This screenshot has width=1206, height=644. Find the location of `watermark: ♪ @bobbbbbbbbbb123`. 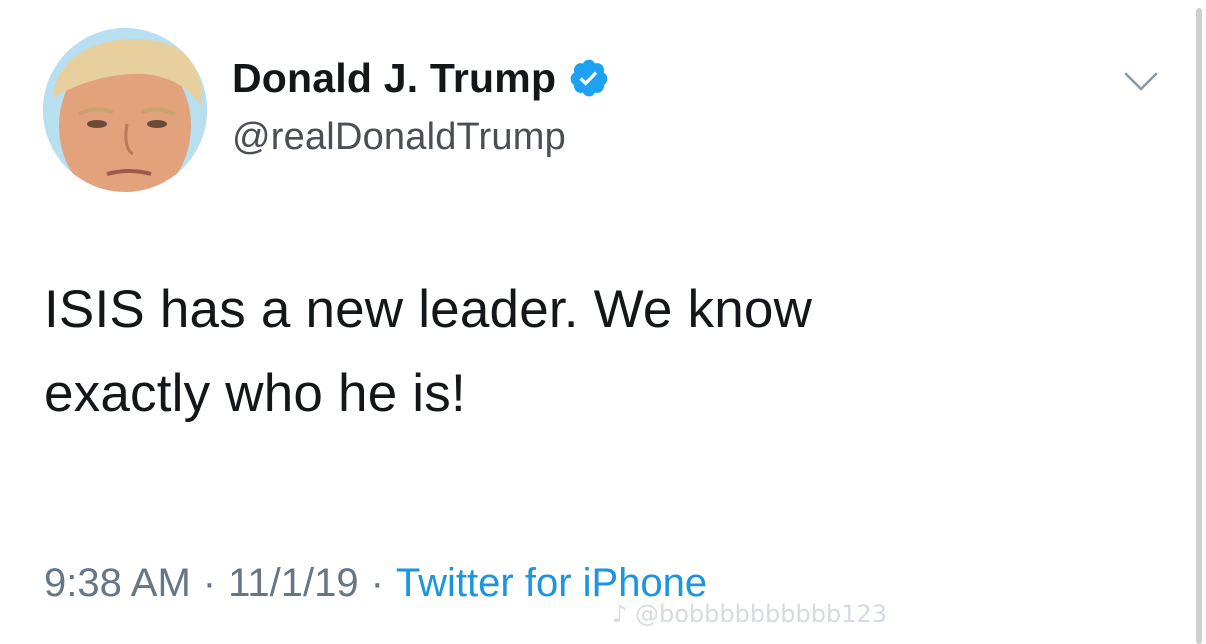

watermark: ♪ @bobbbbbbbbbb123 is located at coordinates (749, 614).